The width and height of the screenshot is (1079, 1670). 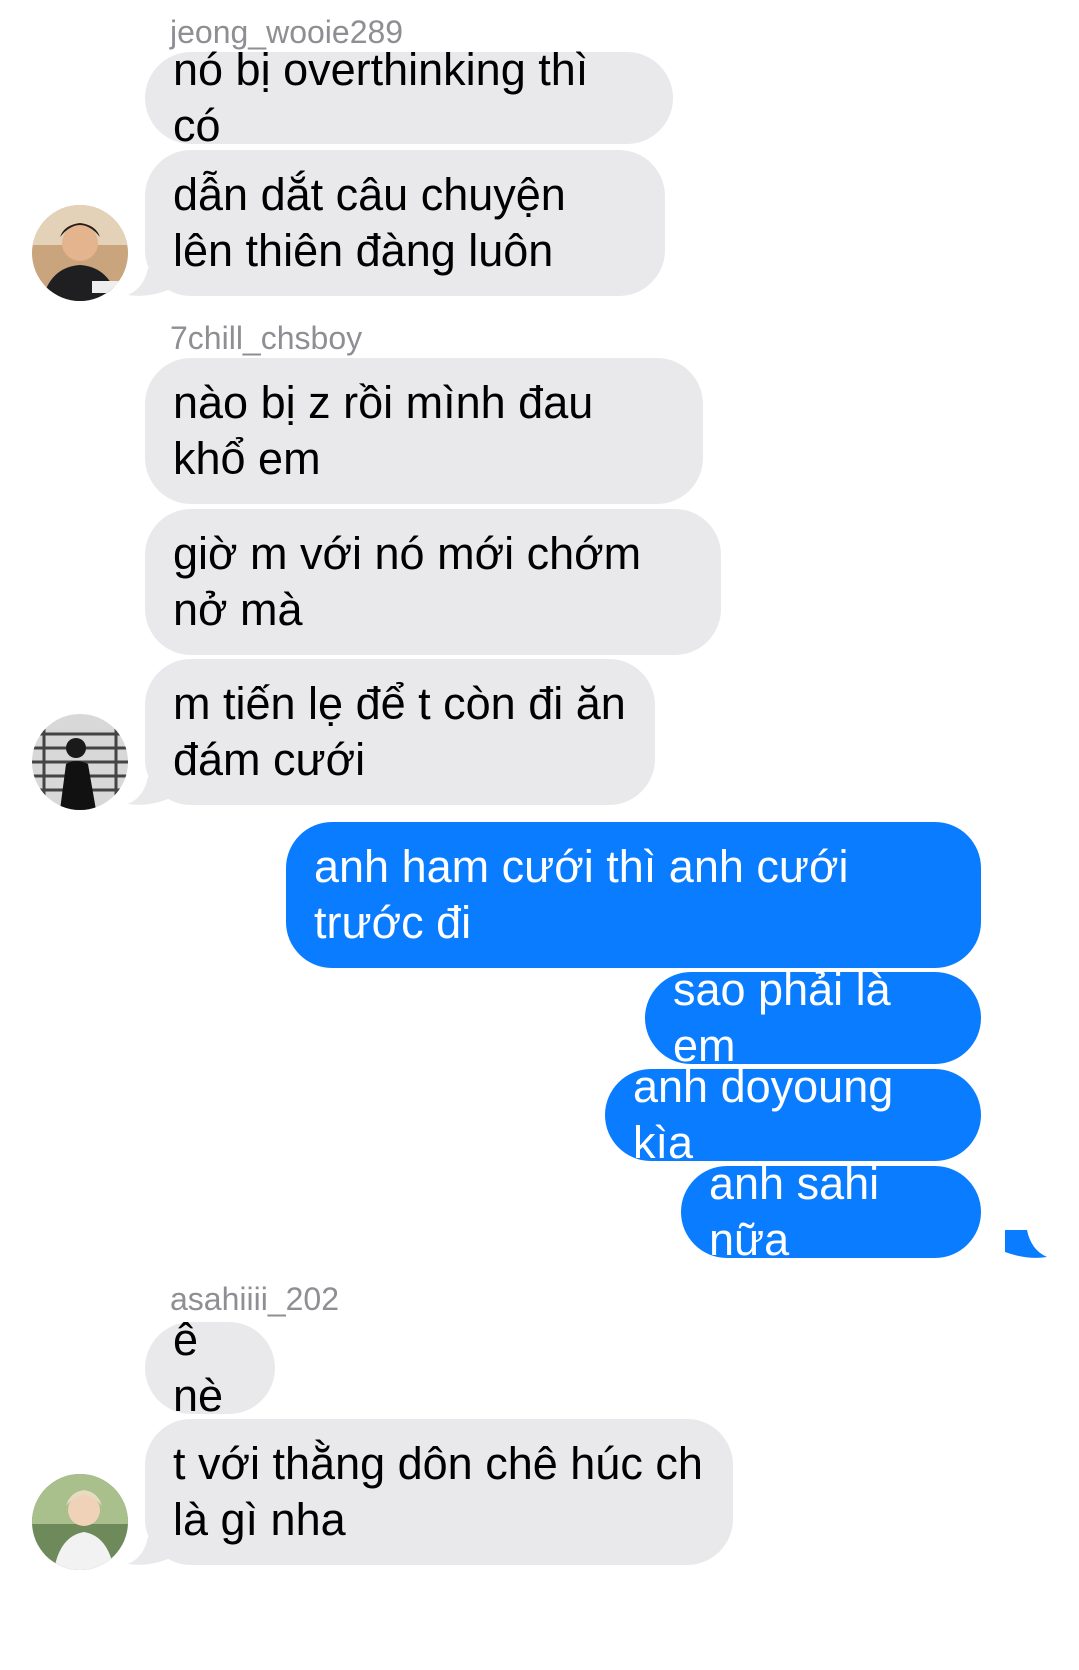 I want to click on incoming-message-bubble: nó bị overthinking thì có, so click(x=409, y=97).